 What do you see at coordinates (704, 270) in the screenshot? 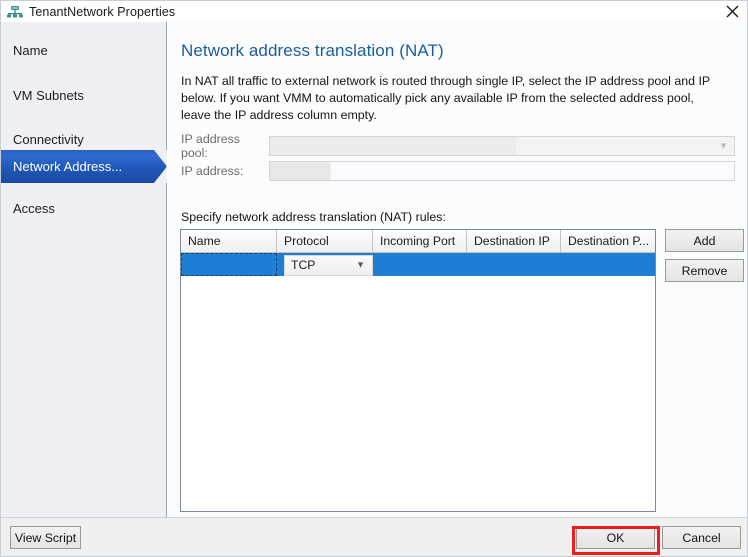
I see `remove-button: Remove` at bounding box center [704, 270].